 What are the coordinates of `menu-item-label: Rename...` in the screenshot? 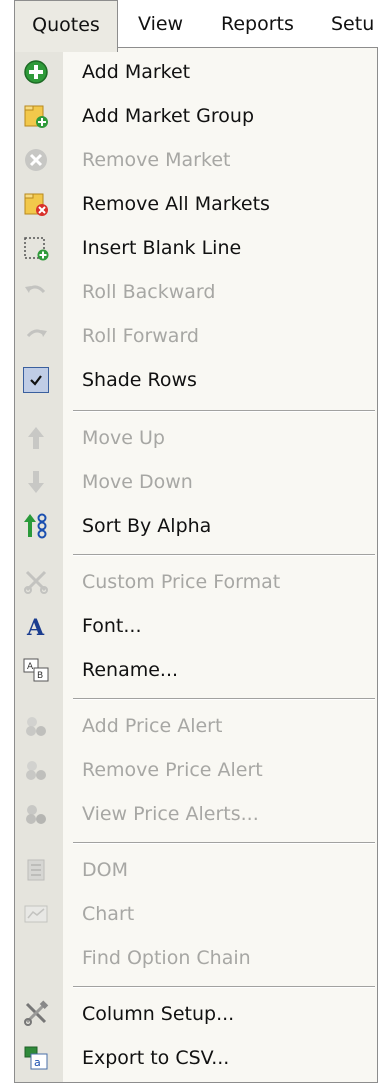 It's located at (130, 670).